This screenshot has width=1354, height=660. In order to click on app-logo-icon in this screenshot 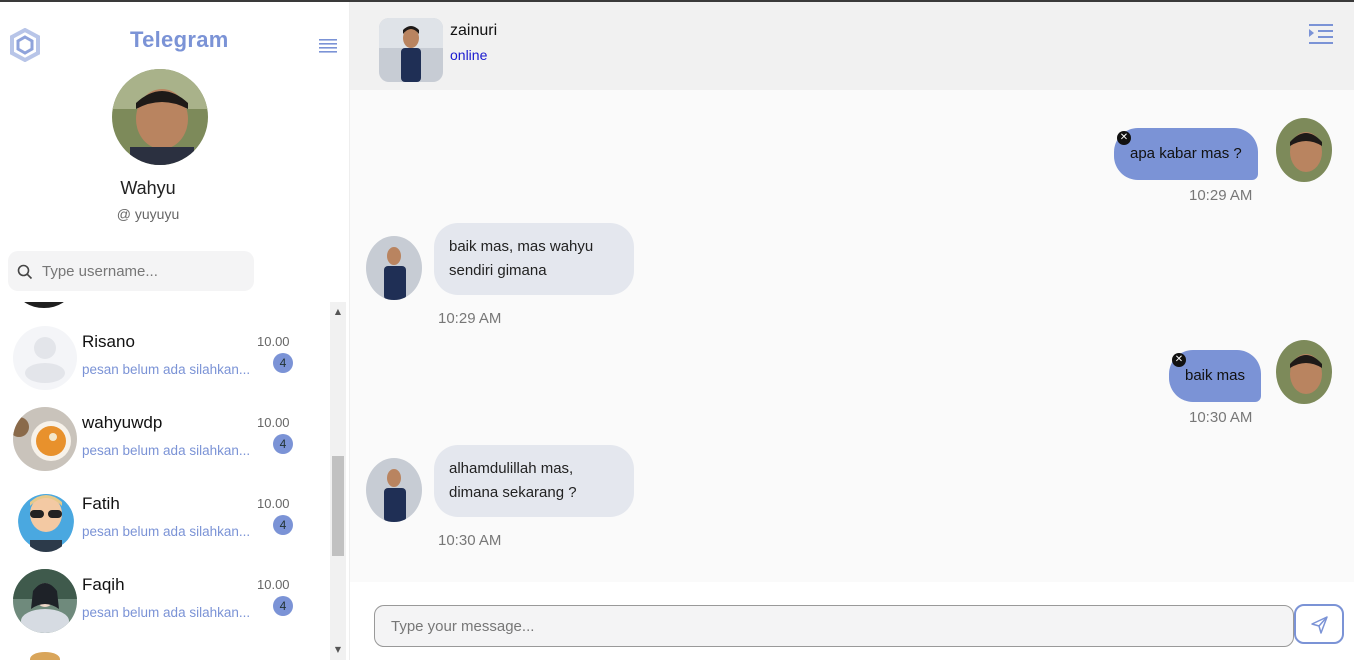, I will do `click(25, 45)`.